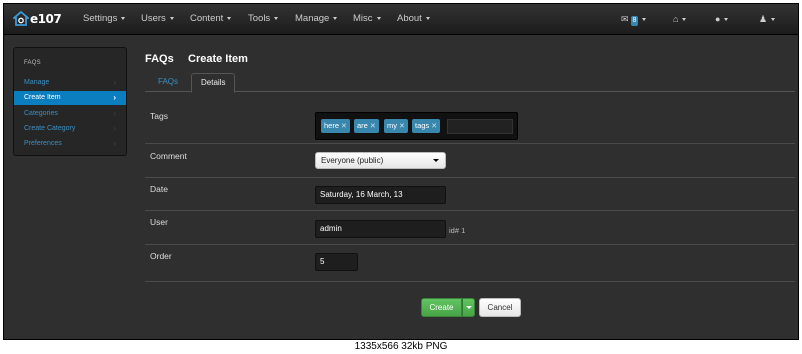 The width and height of the screenshot is (802, 354). I want to click on sidebar-item-categories: Categories ›, so click(70, 114).